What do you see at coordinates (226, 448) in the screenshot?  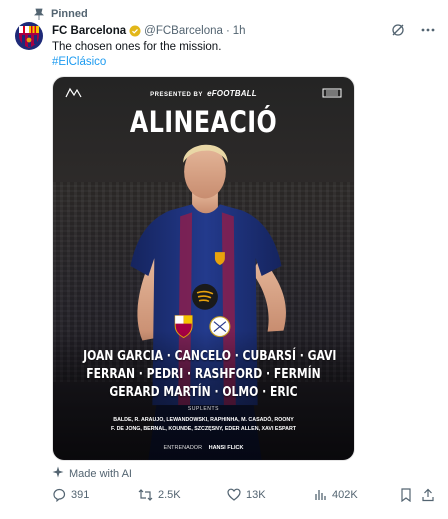 I see `coach-name: HANSI FLICK` at bounding box center [226, 448].